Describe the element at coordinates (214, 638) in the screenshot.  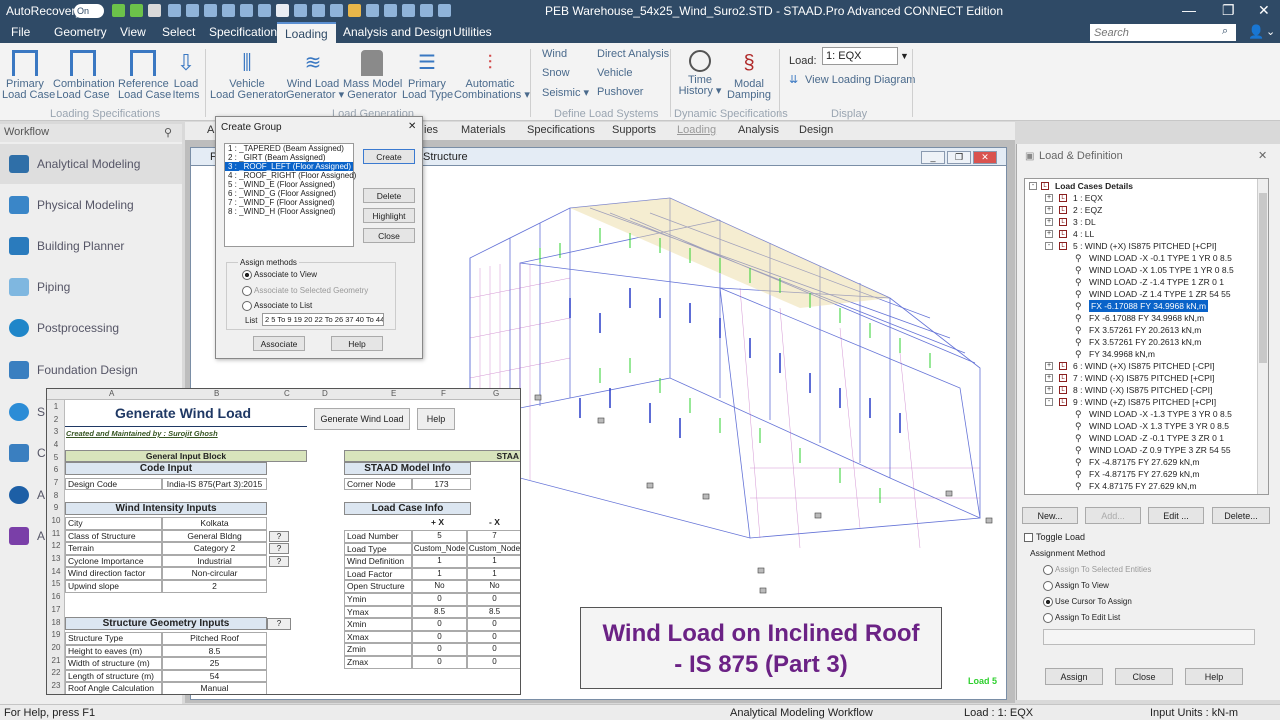
I see `geometry-value: Pitched Roof` at that location.